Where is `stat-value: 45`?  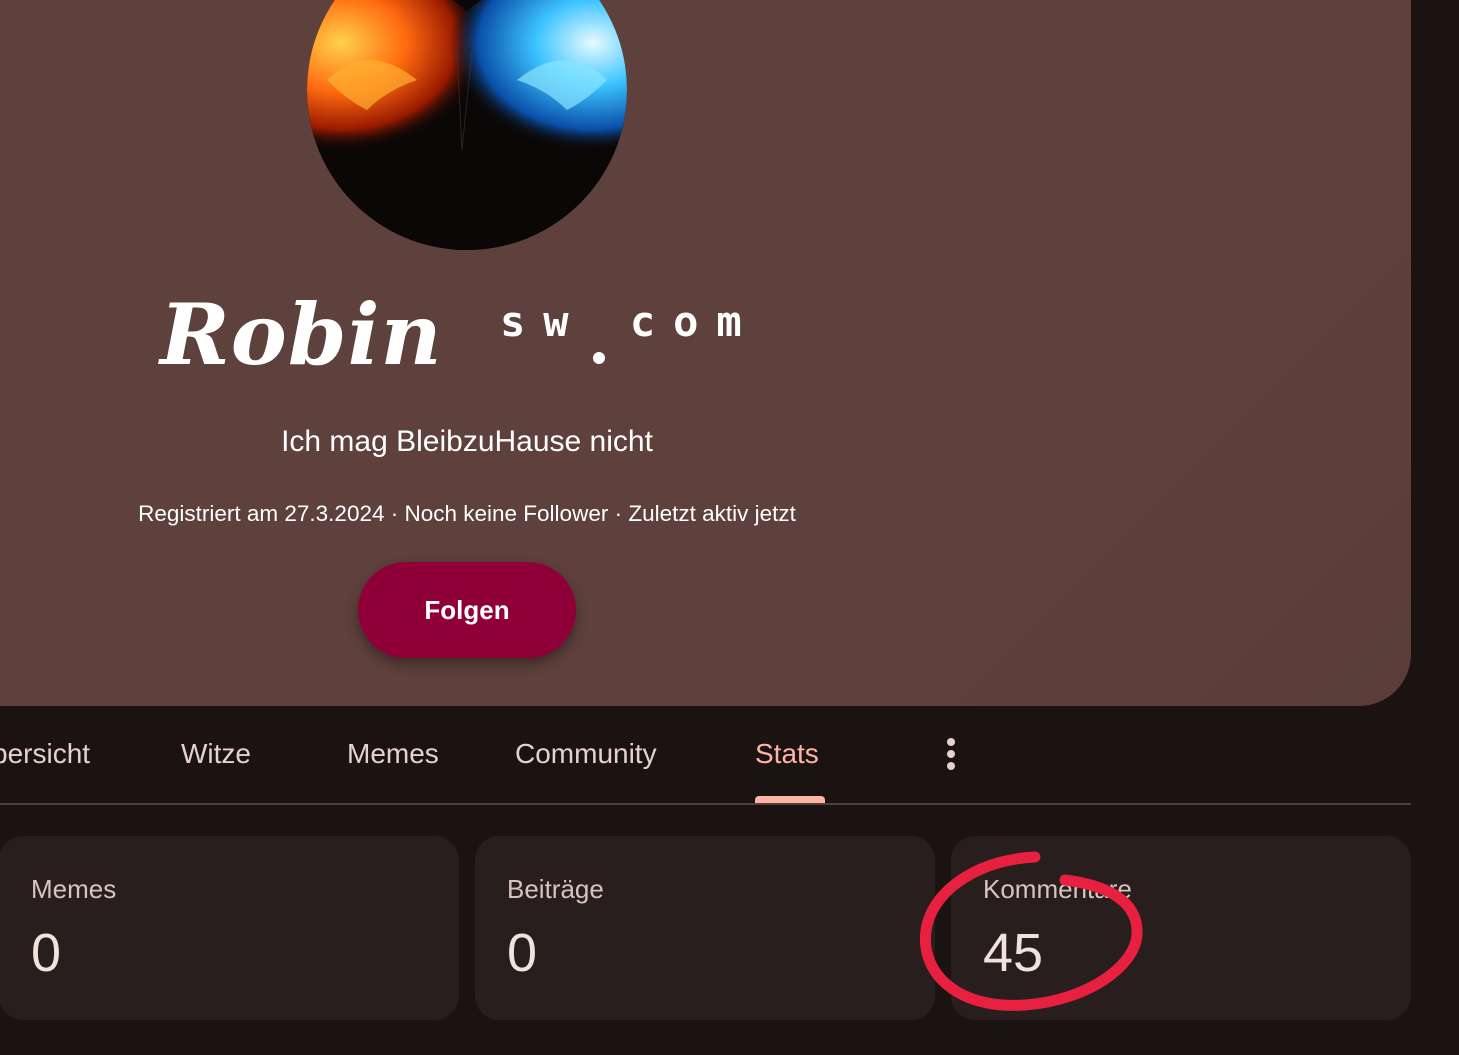 stat-value: 45 is located at coordinates (1013, 953).